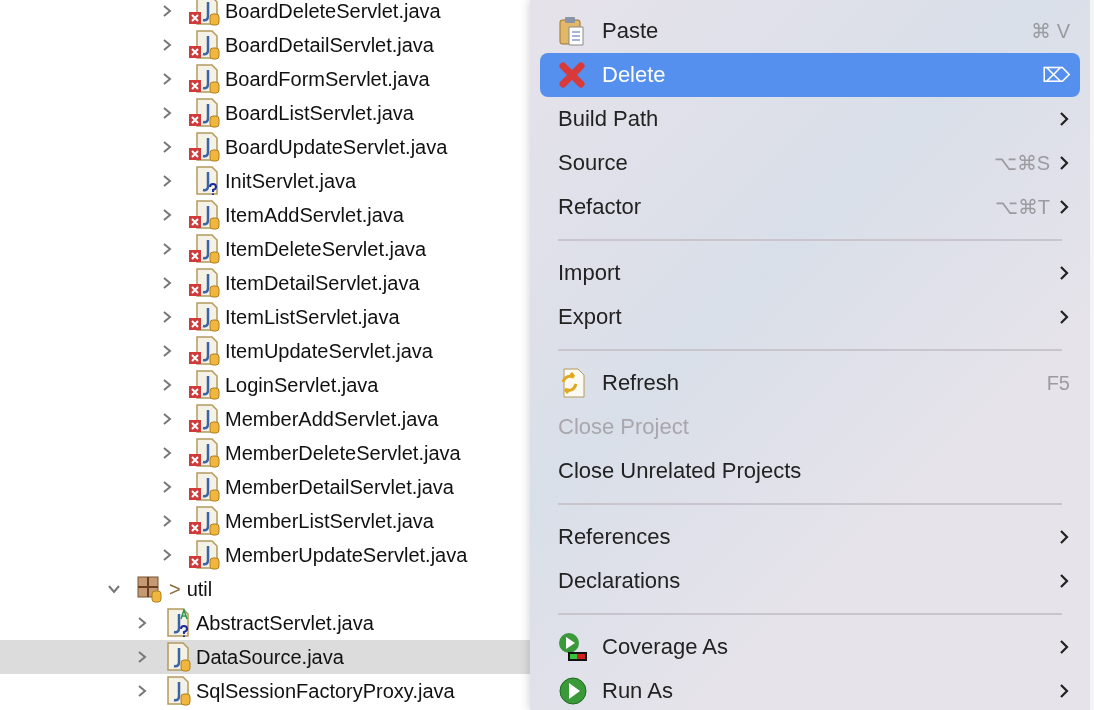 This screenshot has height=710, width=1094. Describe the element at coordinates (810, 383) in the screenshot. I see `menu-item: Refresh F5` at that location.